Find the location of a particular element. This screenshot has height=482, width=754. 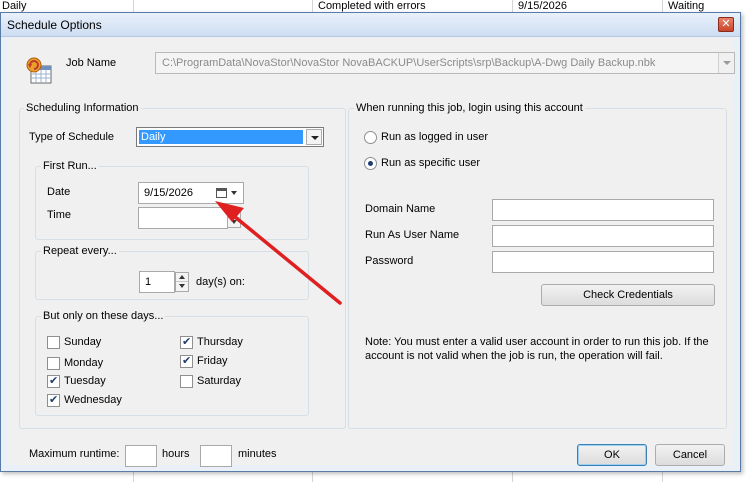

day-checkbox-tuesday is located at coordinates (53, 381).